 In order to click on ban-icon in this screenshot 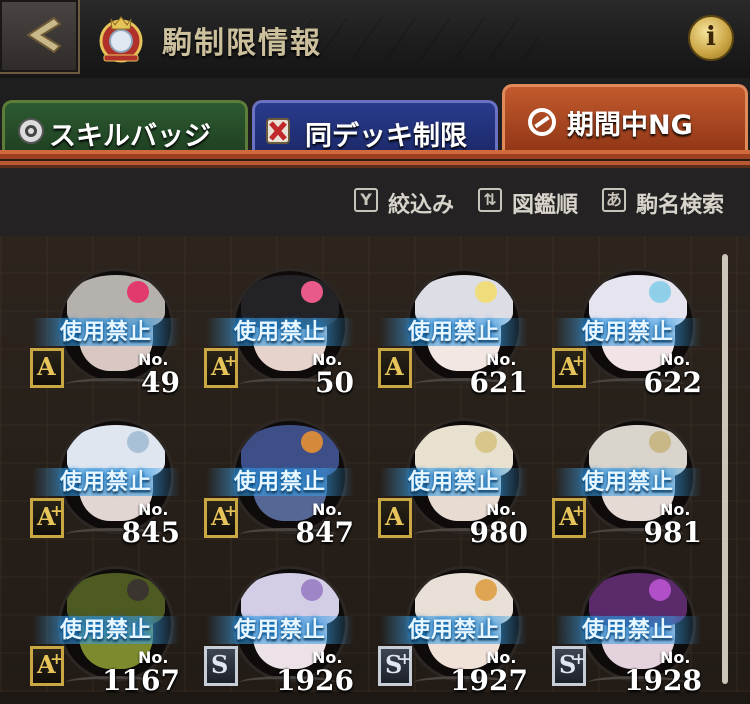, I will do `click(542, 122)`.